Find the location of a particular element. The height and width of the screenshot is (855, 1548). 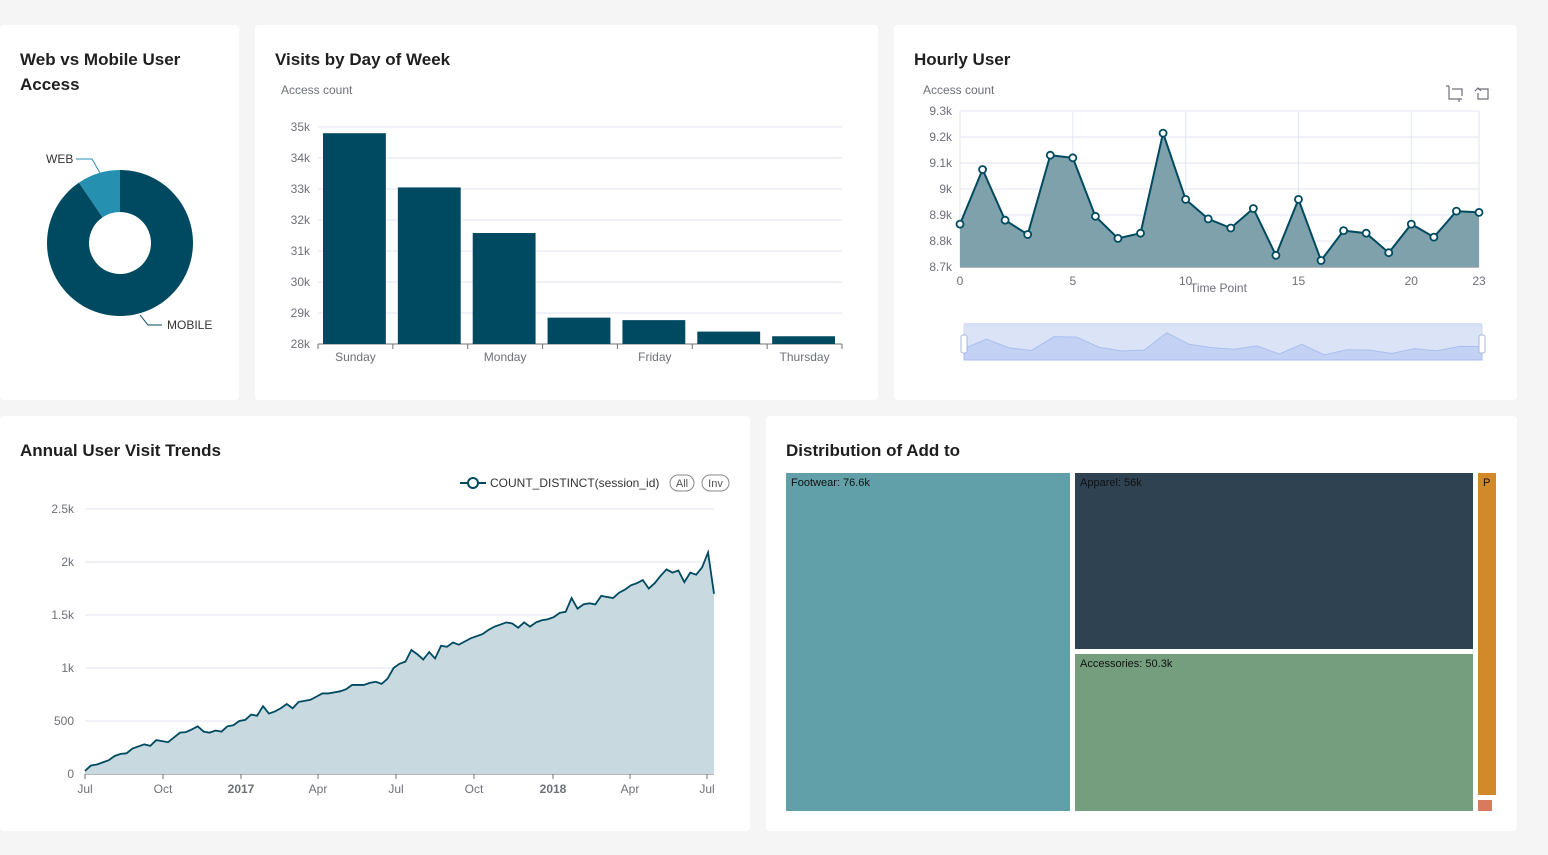

reset-zoom-icon is located at coordinates (1481, 93).